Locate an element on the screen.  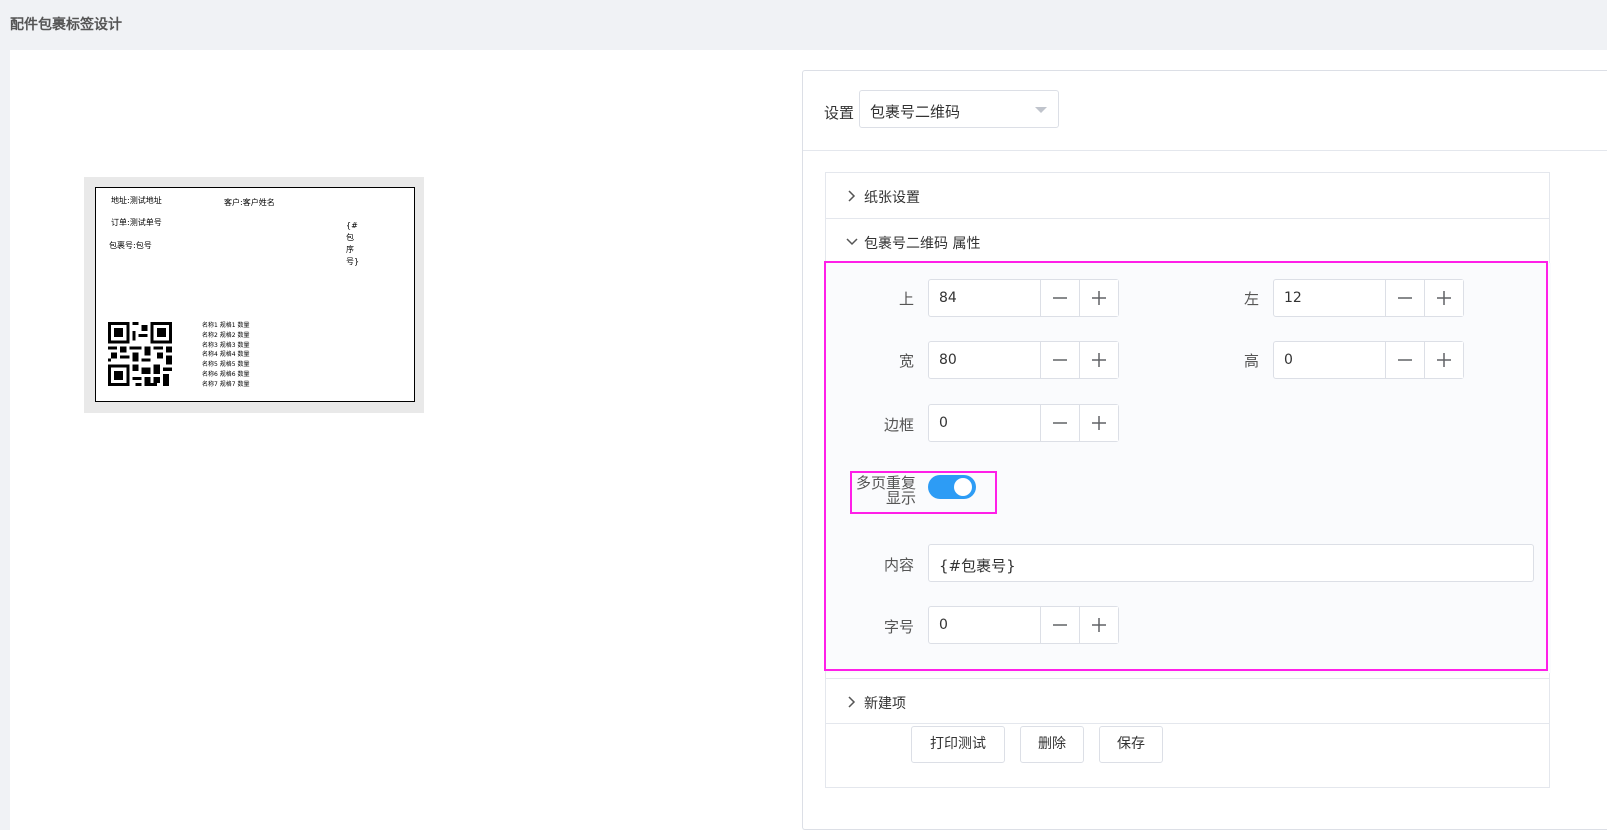
element-select: 包裹号二维码 is located at coordinates (959, 109).